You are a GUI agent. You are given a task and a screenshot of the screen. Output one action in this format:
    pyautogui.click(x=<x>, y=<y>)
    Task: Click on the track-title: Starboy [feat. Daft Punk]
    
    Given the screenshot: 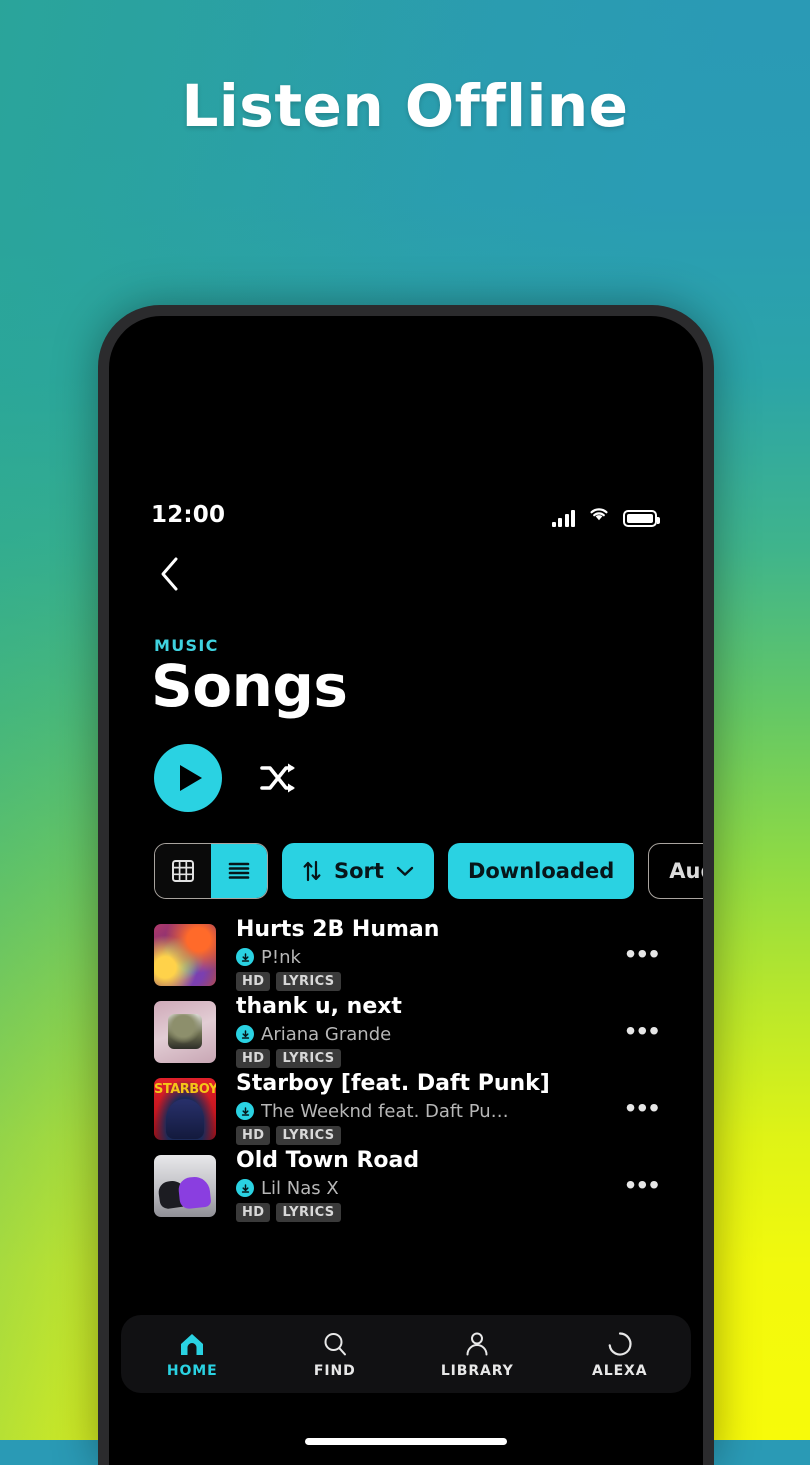 What is the action you would take?
    pyautogui.click(x=393, y=1084)
    